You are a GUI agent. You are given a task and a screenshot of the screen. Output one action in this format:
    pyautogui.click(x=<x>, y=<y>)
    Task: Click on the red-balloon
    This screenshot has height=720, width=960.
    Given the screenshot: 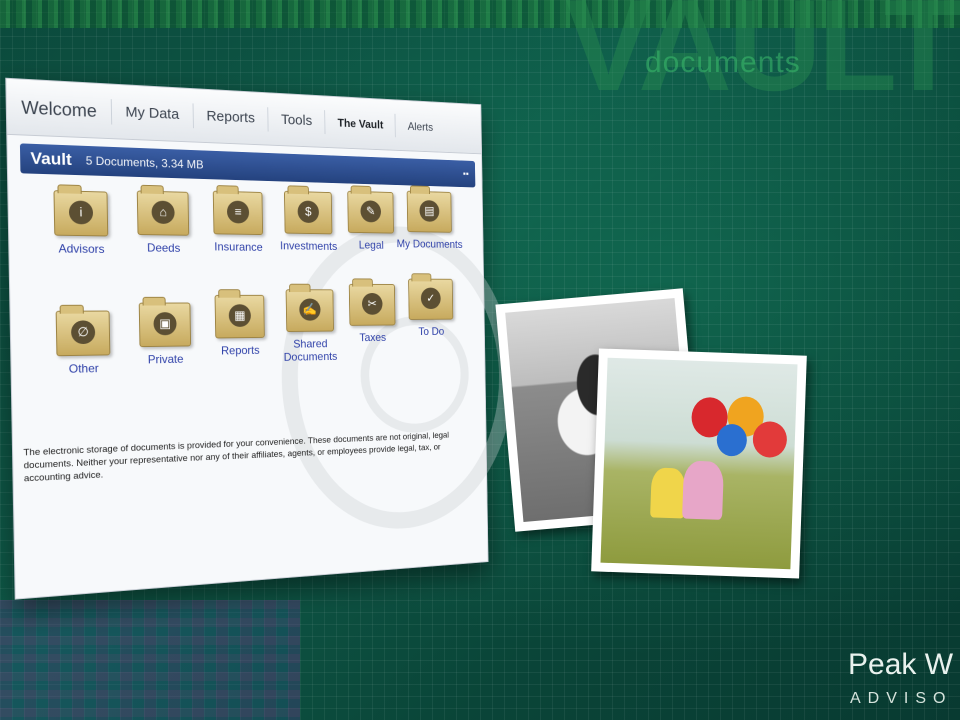 What is the action you would take?
    pyautogui.click(x=770, y=439)
    